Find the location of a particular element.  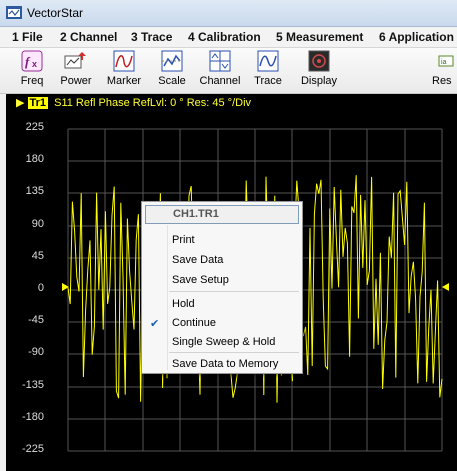

menu-item-save-data-to-memory: Save Data to Memory is located at coordinates (225, 364).